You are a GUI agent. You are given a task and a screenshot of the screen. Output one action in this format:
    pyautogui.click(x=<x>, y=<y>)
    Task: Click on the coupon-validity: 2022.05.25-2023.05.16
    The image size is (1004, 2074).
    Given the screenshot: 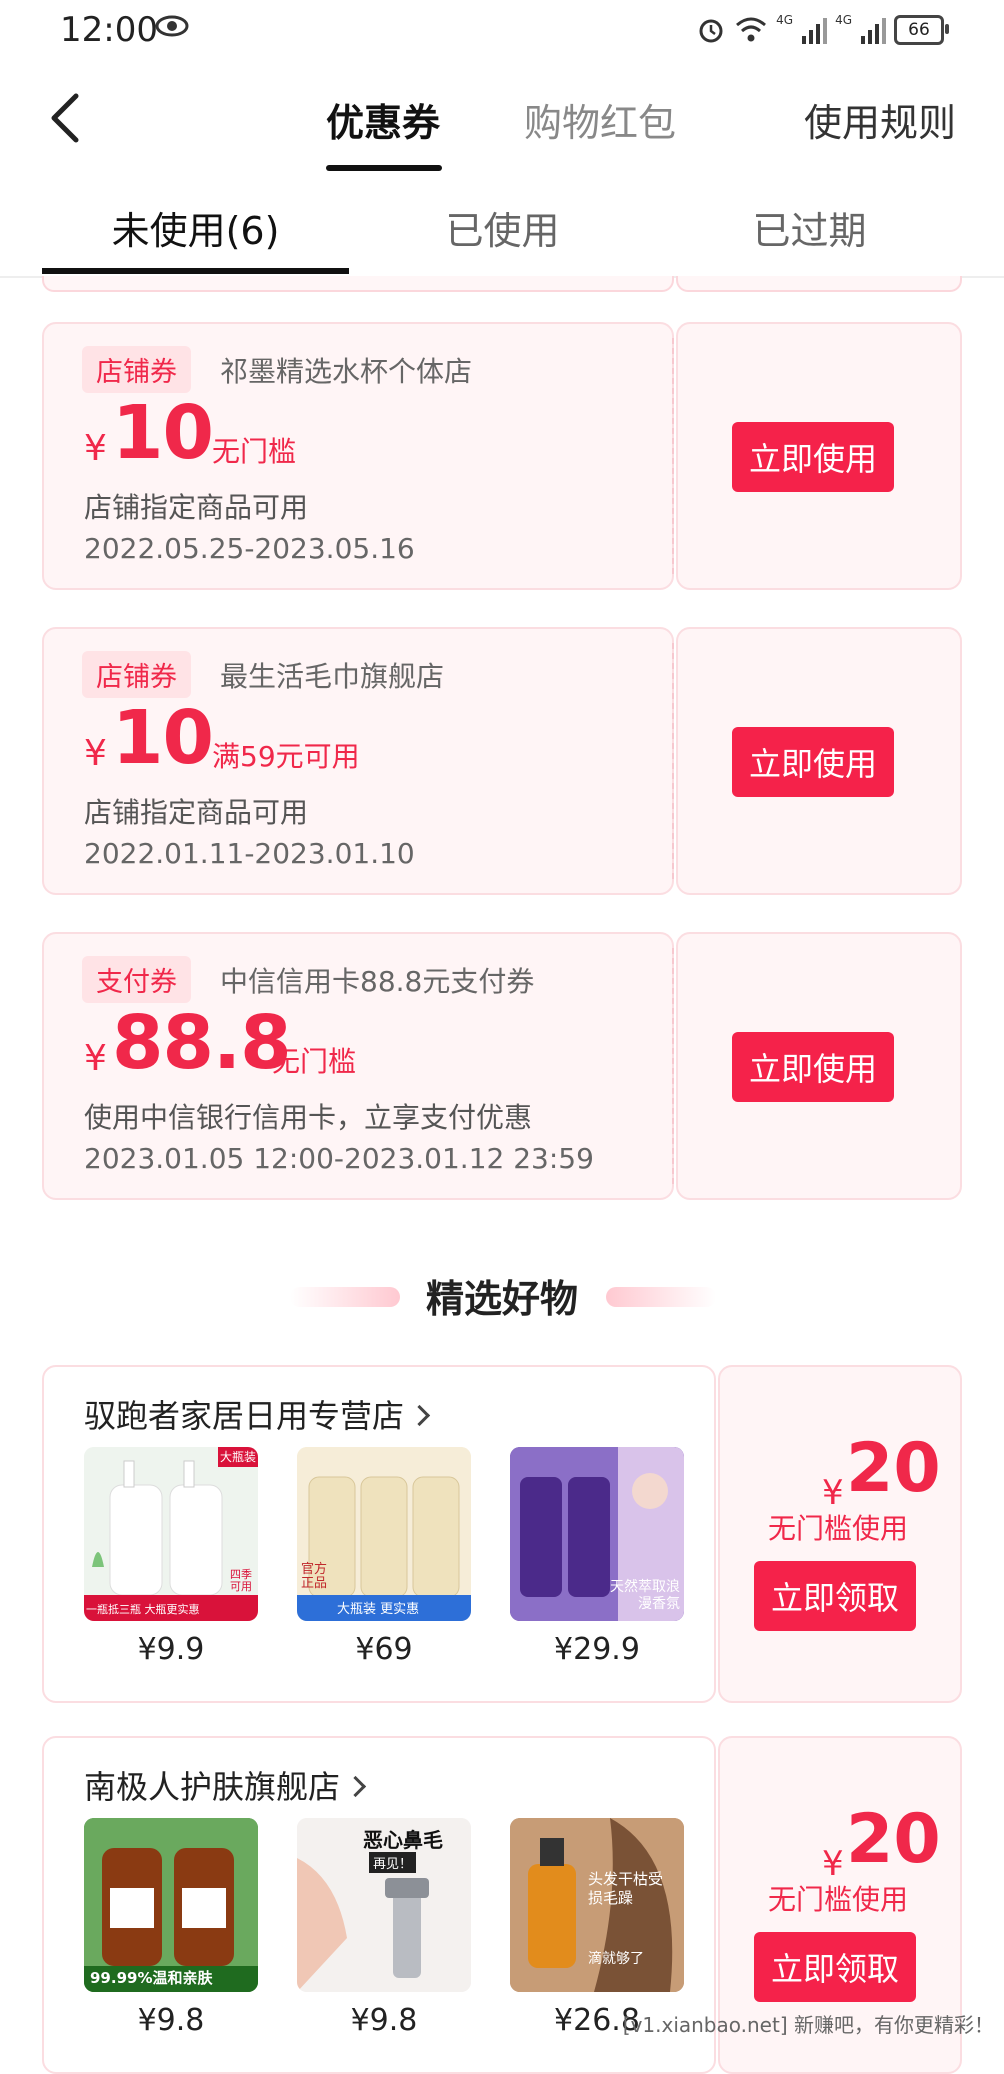 What is the action you would take?
    pyautogui.click(x=249, y=548)
    